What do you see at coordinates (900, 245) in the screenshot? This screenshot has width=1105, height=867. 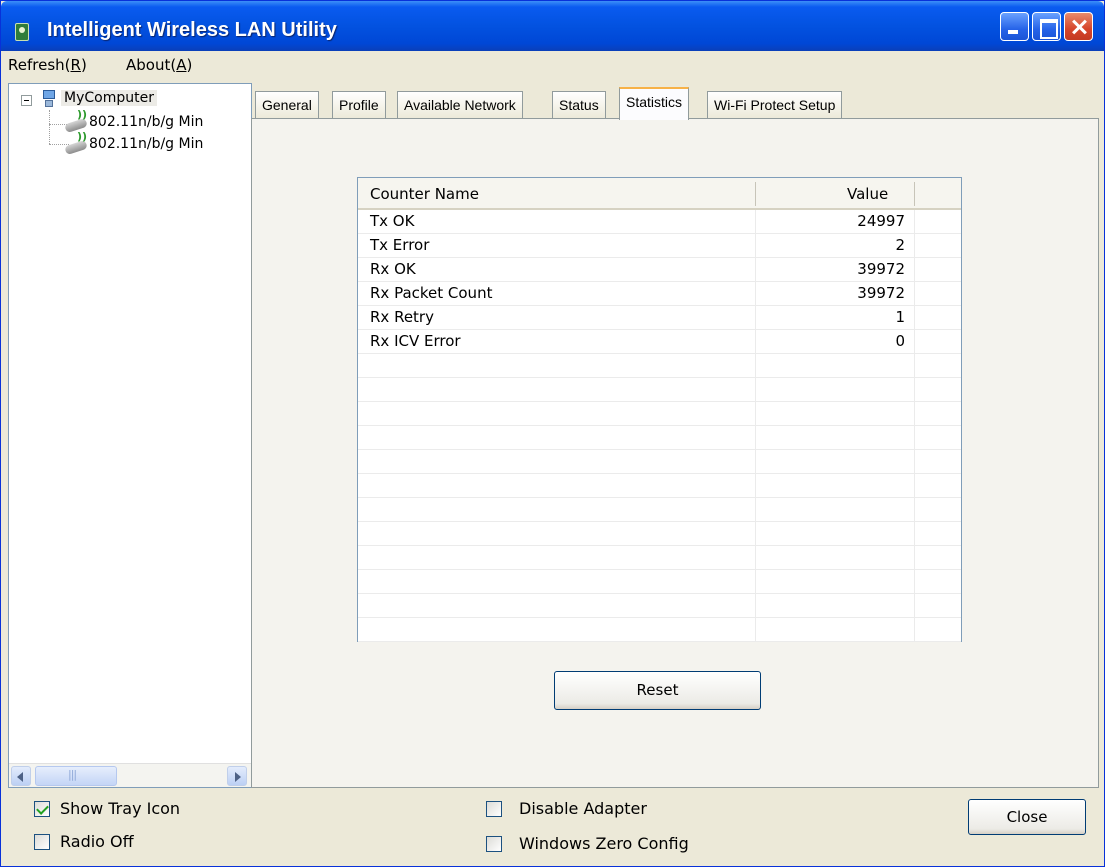 I see `counter-value-cell: 2` at bounding box center [900, 245].